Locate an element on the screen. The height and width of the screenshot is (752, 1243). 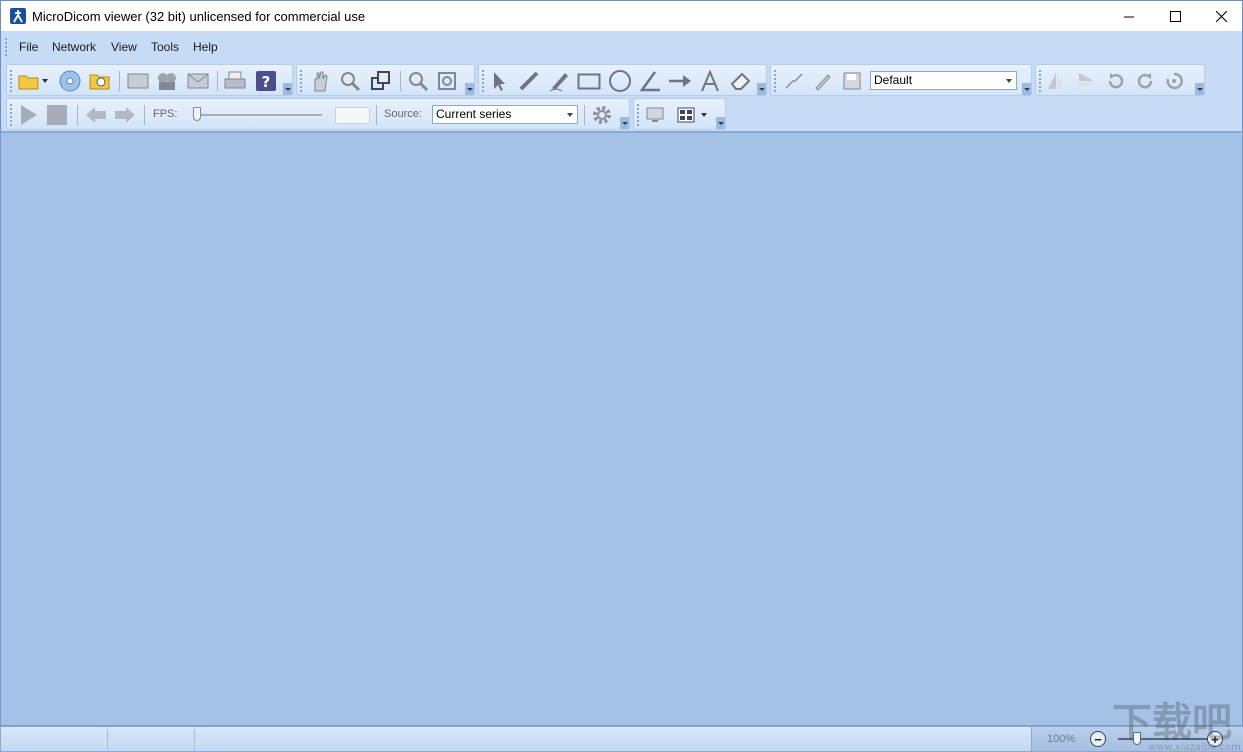
ellipse-button is located at coordinates (620, 81).